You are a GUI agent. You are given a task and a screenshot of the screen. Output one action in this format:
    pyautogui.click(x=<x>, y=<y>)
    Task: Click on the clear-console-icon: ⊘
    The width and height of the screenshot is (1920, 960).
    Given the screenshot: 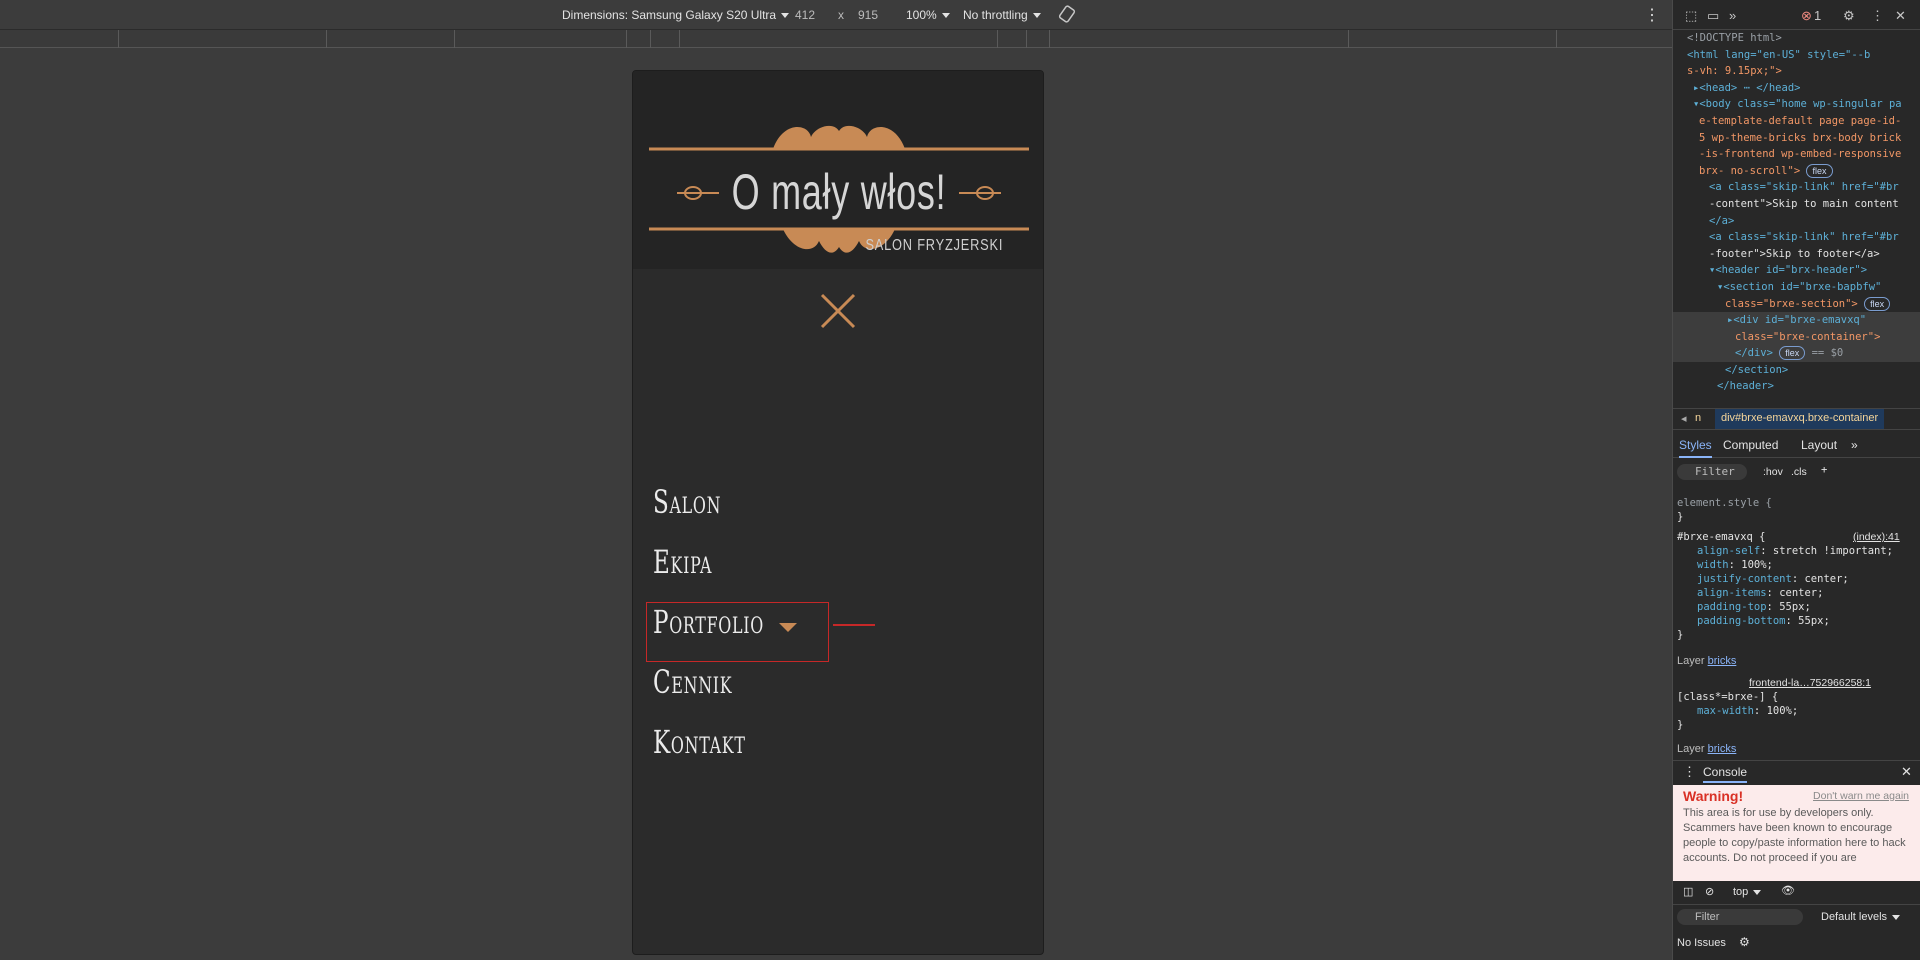 What is the action you would take?
    pyautogui.click(x=1709, y=891)
    